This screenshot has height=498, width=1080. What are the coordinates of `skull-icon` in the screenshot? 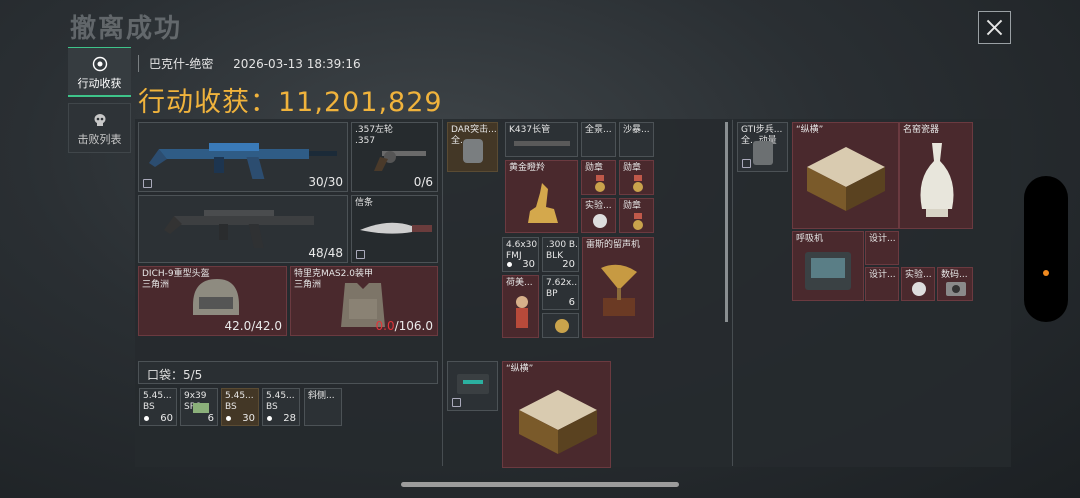 It's located at (99, 120).